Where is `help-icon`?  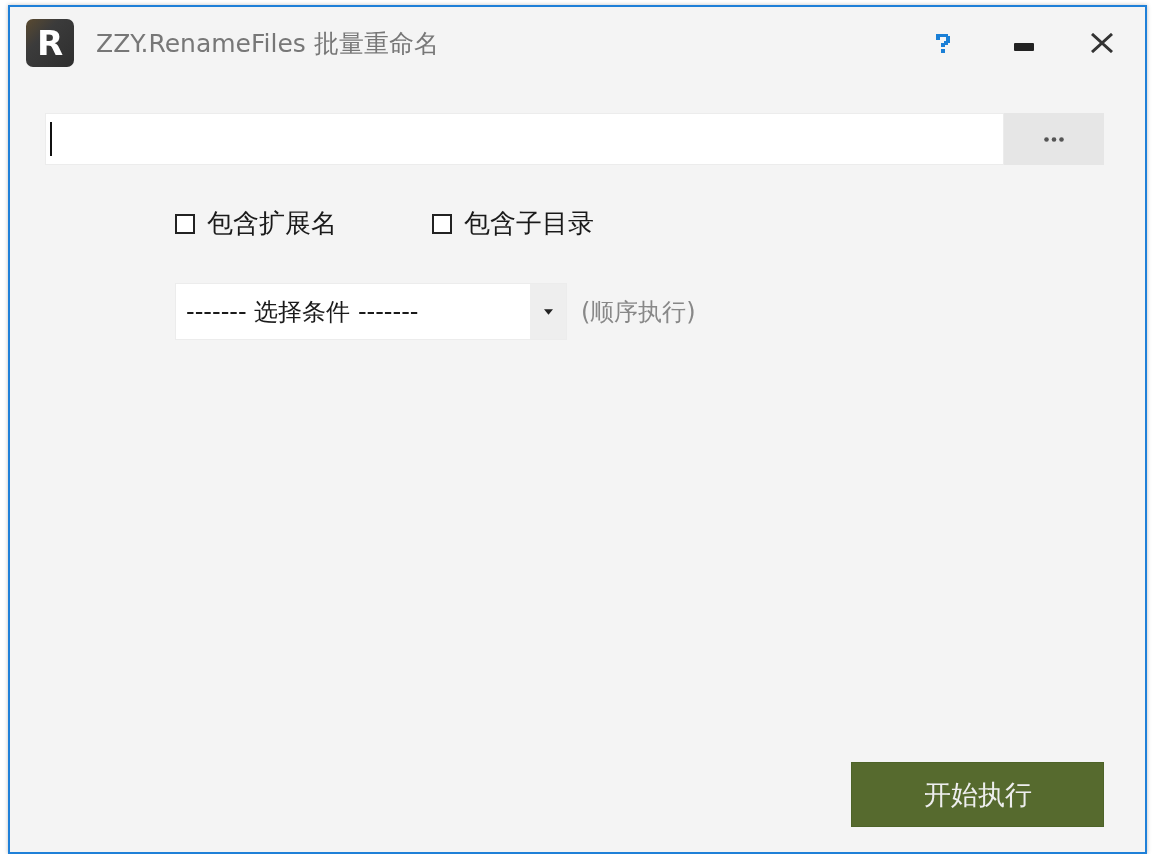
help-icon is located at coordinates (943, 43).